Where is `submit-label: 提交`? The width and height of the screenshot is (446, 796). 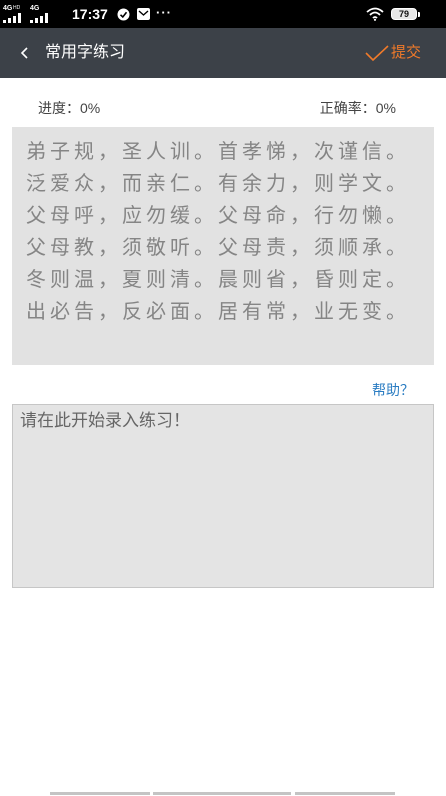
submit-label: 提交 is located at coordinates (406, 52).